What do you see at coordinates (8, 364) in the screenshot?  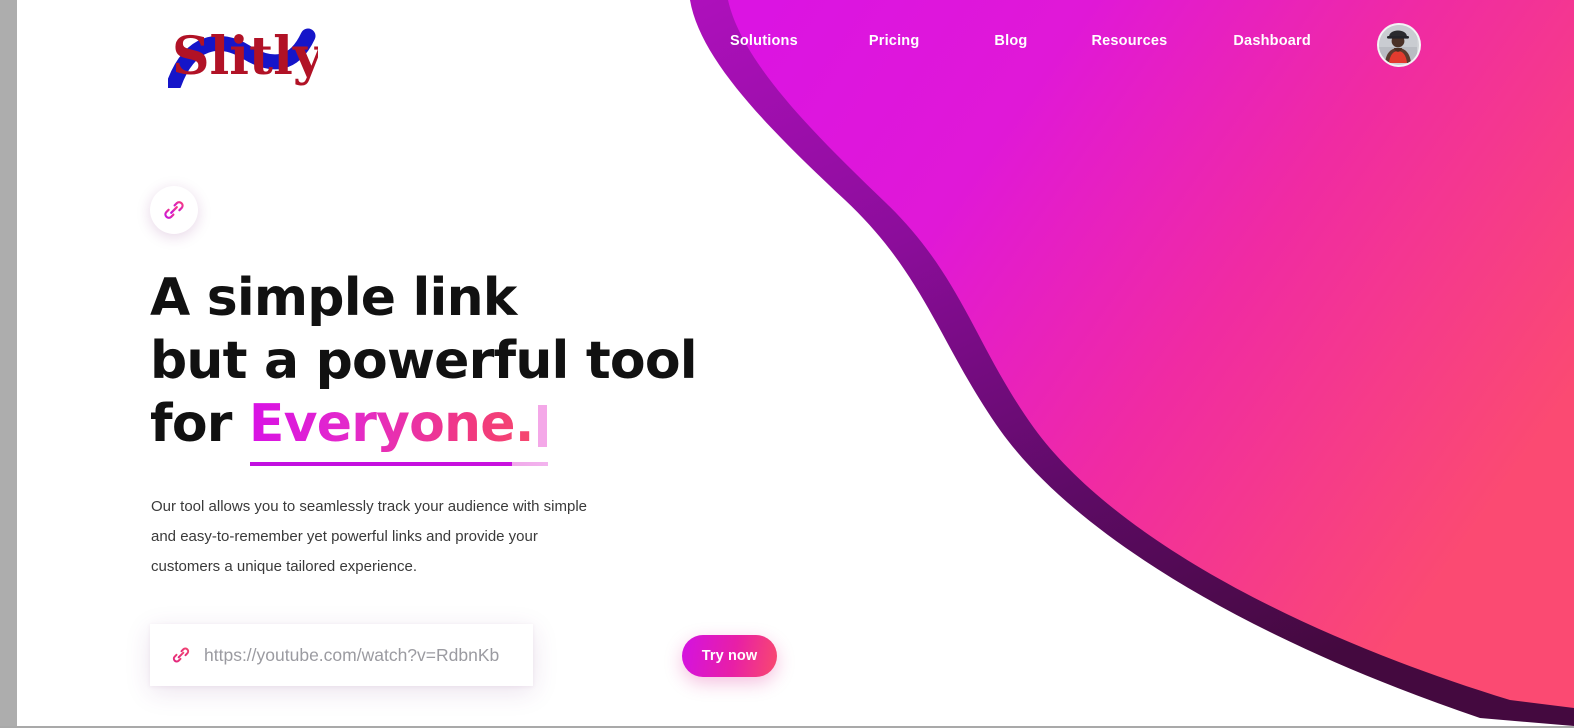 I see `vertical-scrollbar` at bounding box center [8, 364].